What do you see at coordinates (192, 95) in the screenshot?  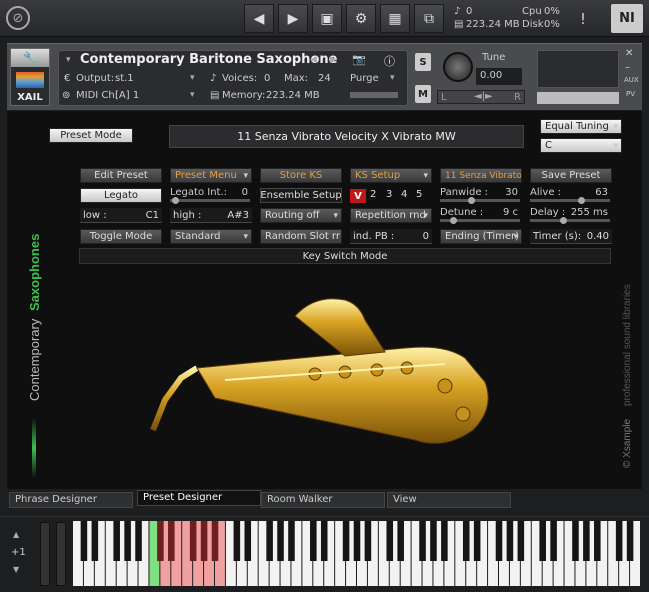 I see `midi-dropdown-icon: ▾` at bounding box center [192, 95].